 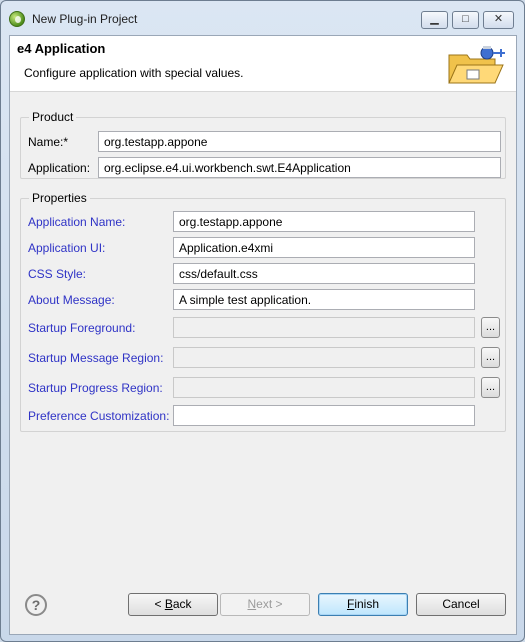 What do you see at coordinates (252, 604) in the screenshot?
I see `next-mnemonic: N` at bounding box center [252, 604].